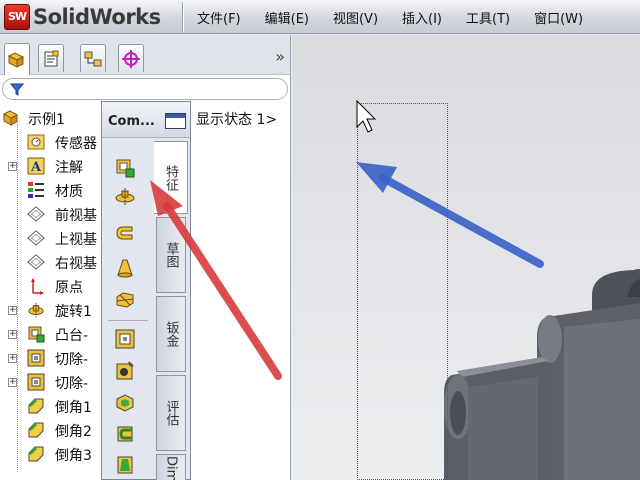  I want to click on tab-dimxpert: Dim, so click(171, 467).